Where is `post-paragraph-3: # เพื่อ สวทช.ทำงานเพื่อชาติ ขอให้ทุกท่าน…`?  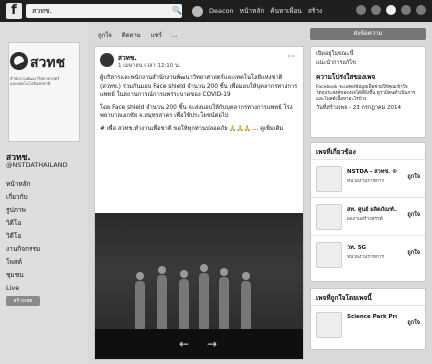 post-paragraph-3: # เพื่อ สวทช.ทำงานเพื่อชาติ ขอให้ทุกท่าน… is located at coordinates (192, 128).